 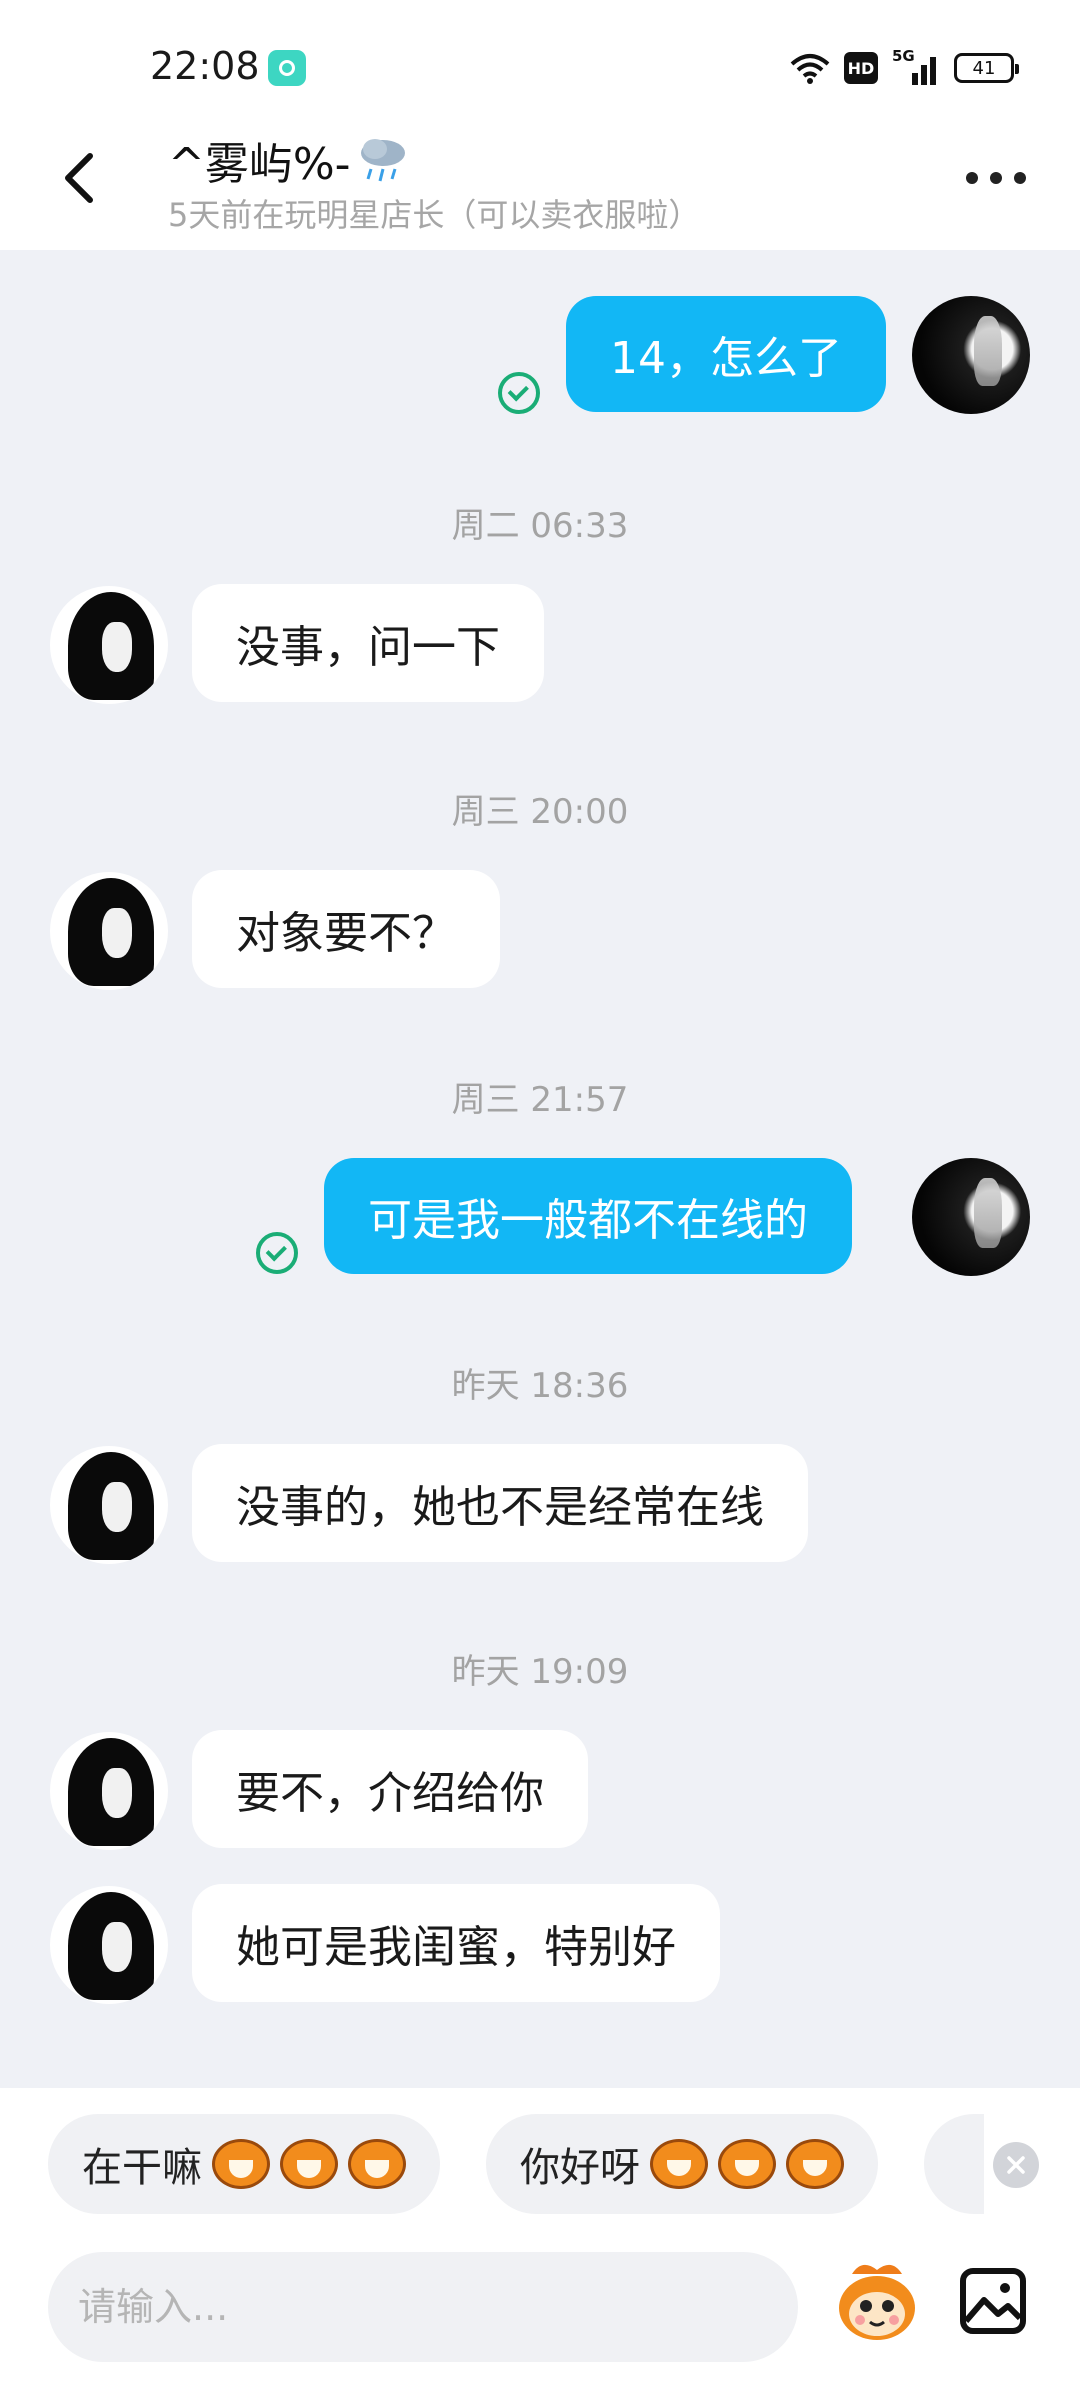 I want to click on message-timestamp: 昨天 19:09, so click(x=540, y=1672).